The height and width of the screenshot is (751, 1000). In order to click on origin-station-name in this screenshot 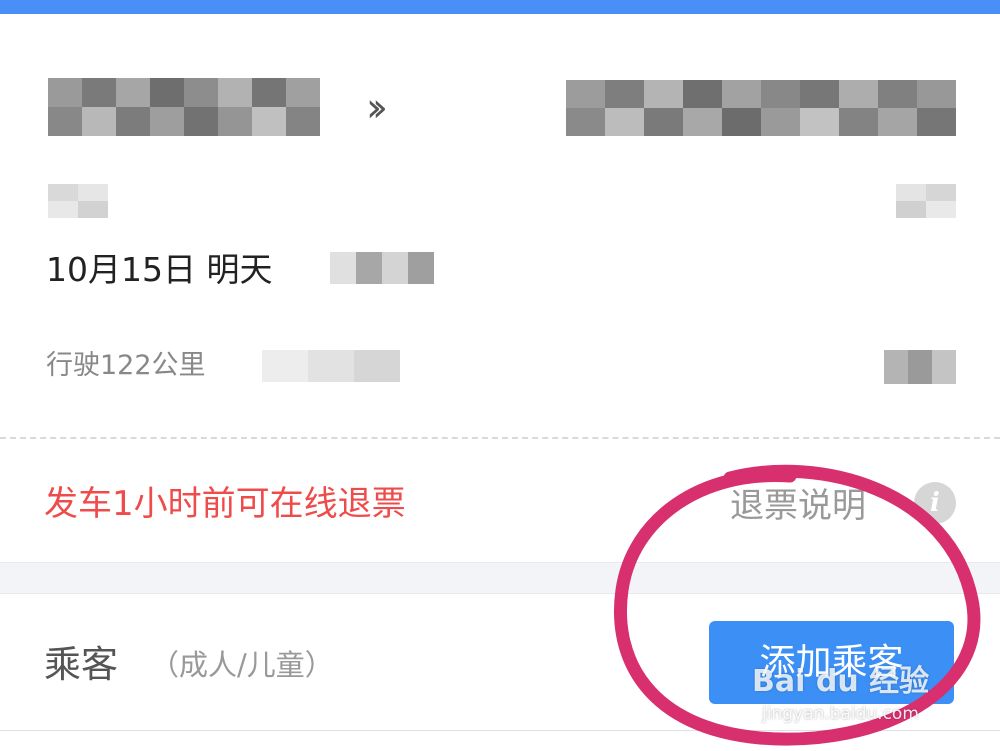, I will do `click(184, 107)`.